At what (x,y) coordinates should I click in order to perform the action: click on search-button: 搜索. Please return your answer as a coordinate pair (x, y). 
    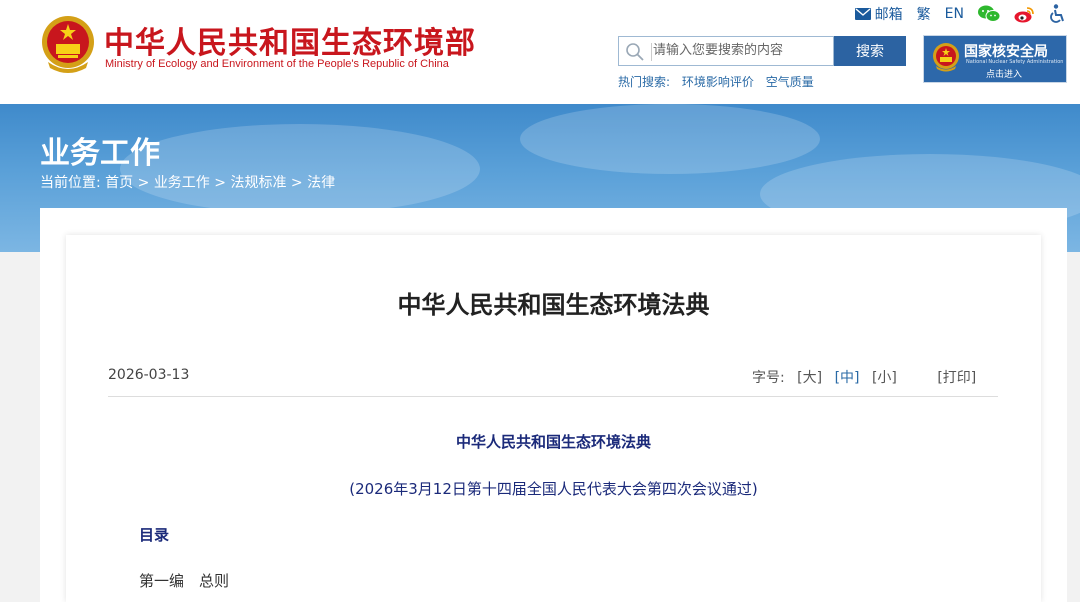
    Looking at the image, I should click on (870, 51).